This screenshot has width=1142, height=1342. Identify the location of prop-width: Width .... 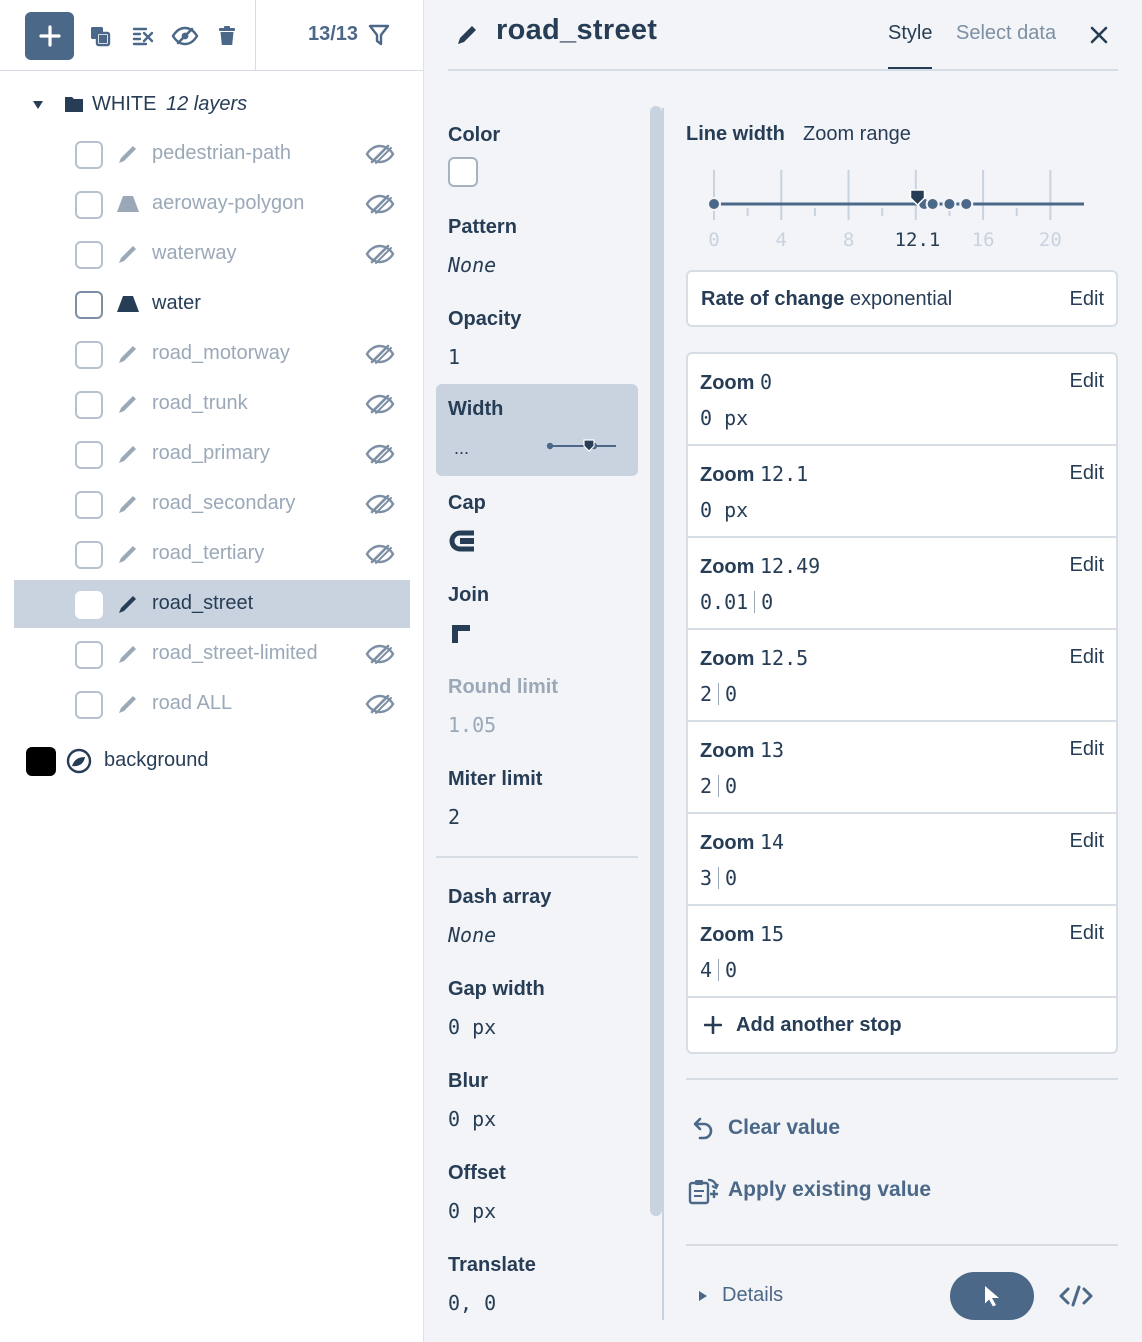
(537, 430).